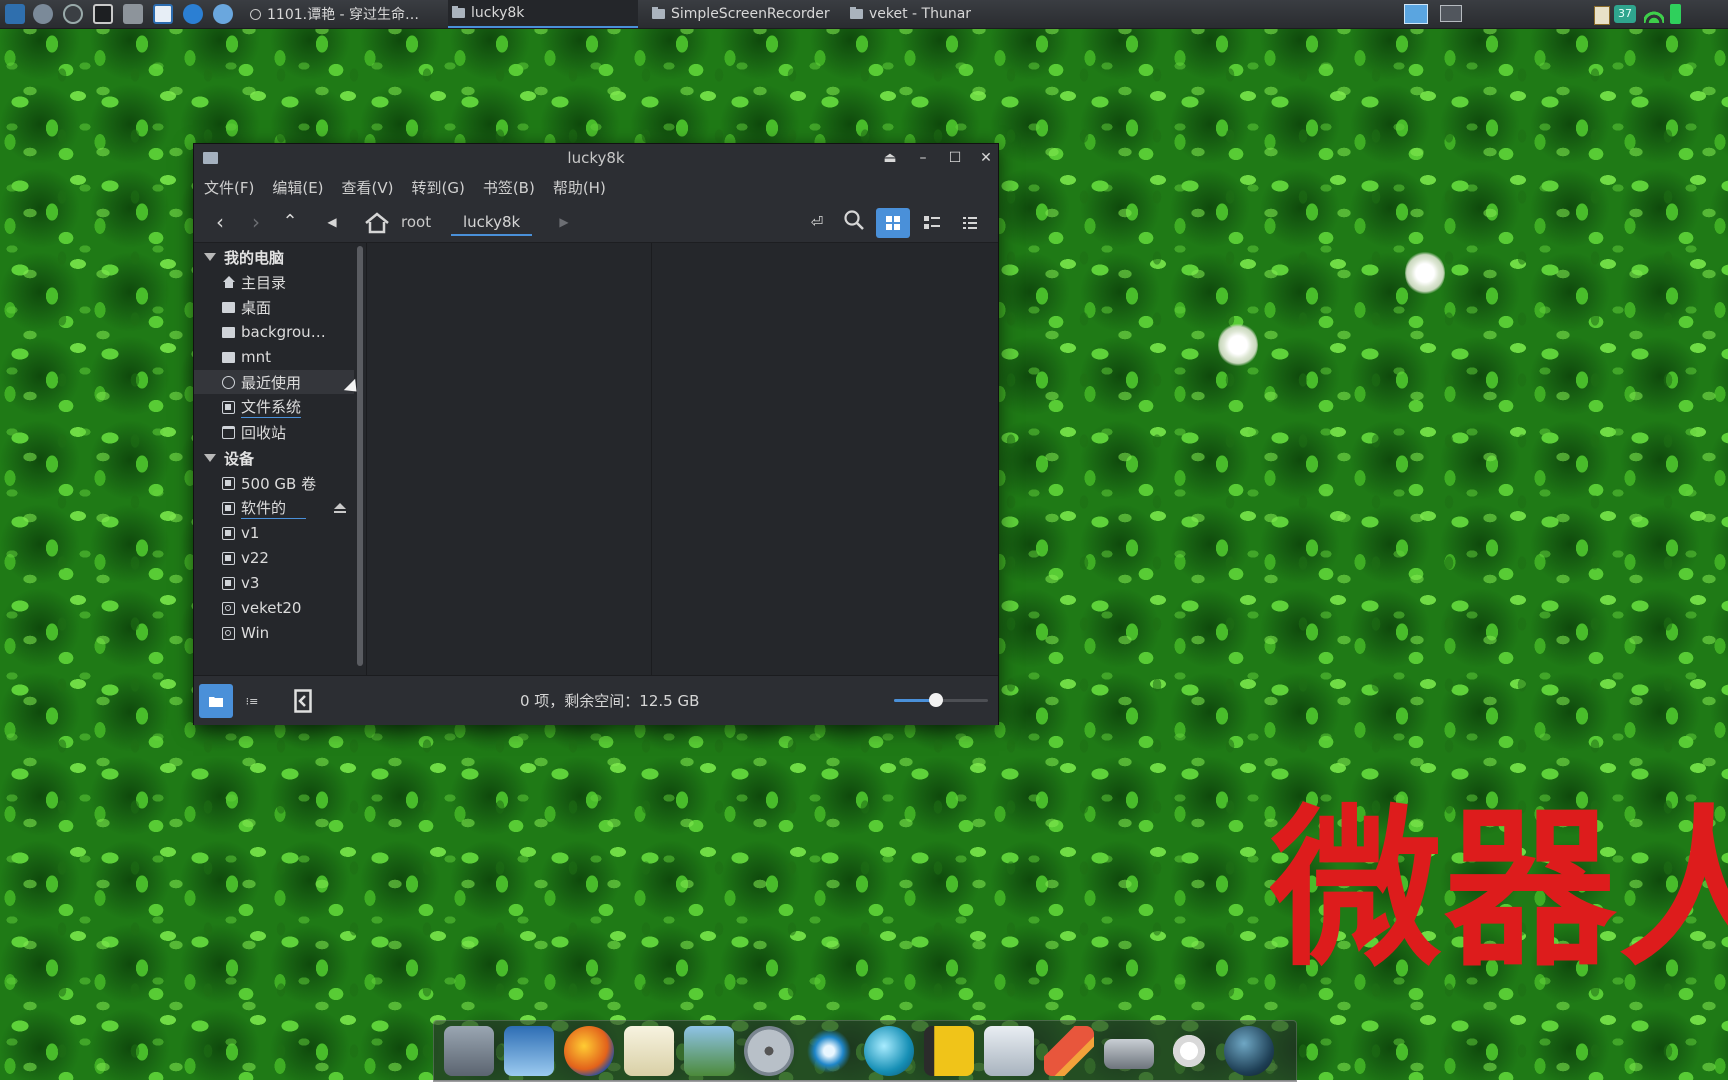 The image size is (1728, 1082). I want to click on sidebar-item-mnt: mnt, so click(286, 357).